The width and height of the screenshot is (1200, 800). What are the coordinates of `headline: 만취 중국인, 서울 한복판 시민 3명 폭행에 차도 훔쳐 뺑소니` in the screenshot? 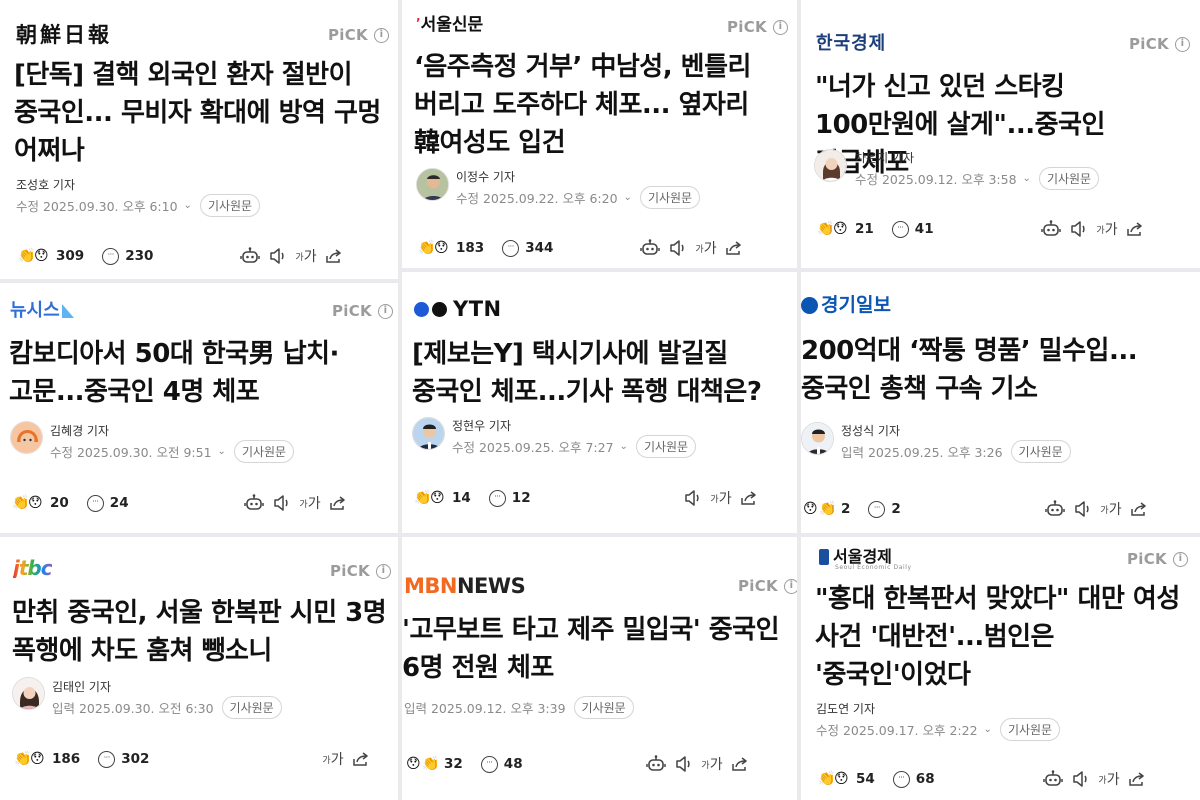 It's located at (202, 632).